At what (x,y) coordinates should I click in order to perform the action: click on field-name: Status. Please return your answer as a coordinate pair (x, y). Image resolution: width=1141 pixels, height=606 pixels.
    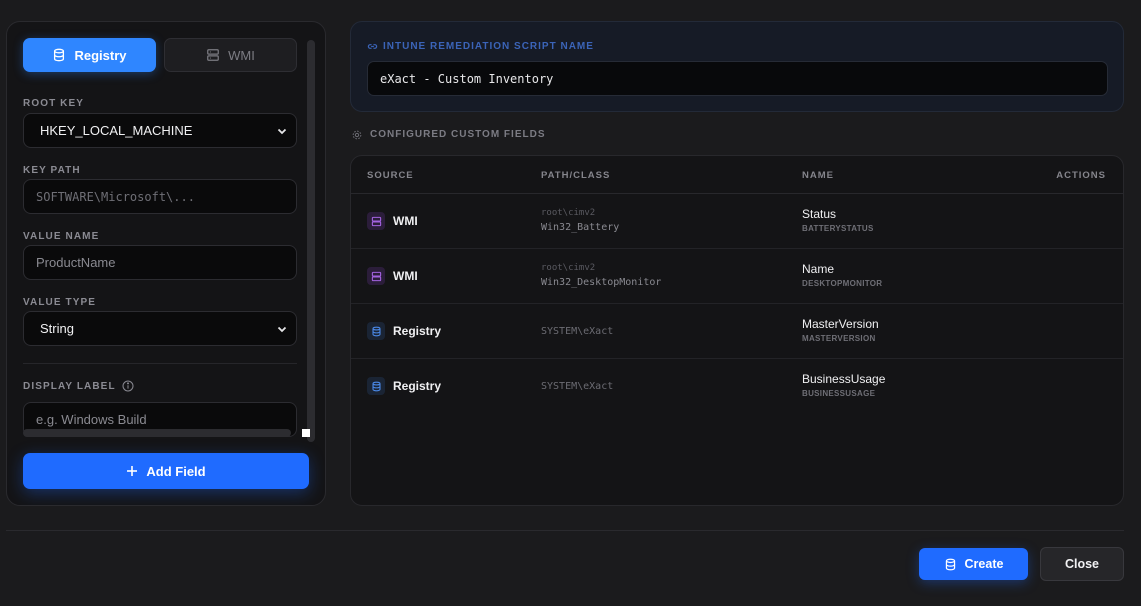
    Looking at the image, I should click on (819, 214).